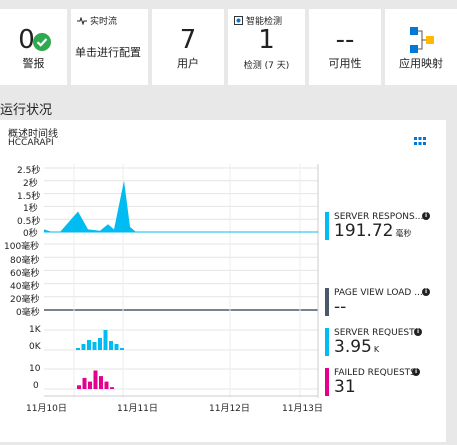  Describe the element at coordinates (42, 42) in the screenshot. I see `check-icon` at that location.